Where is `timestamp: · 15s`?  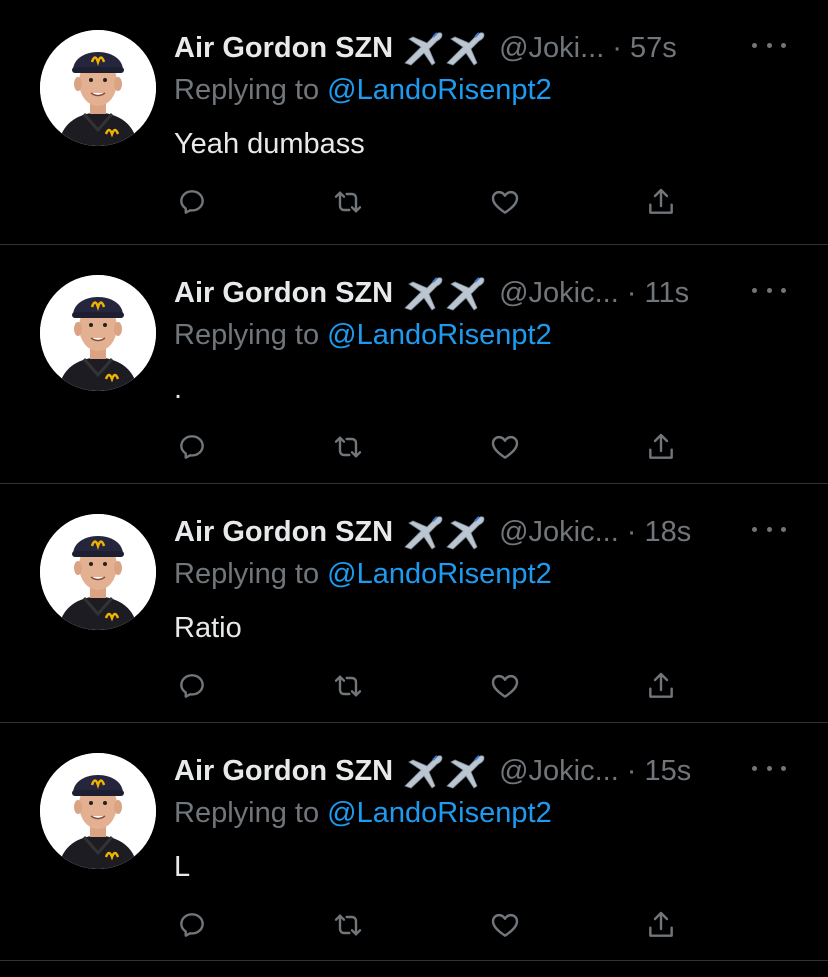
timestamp: · 15s is located at coordinates (659, 771).